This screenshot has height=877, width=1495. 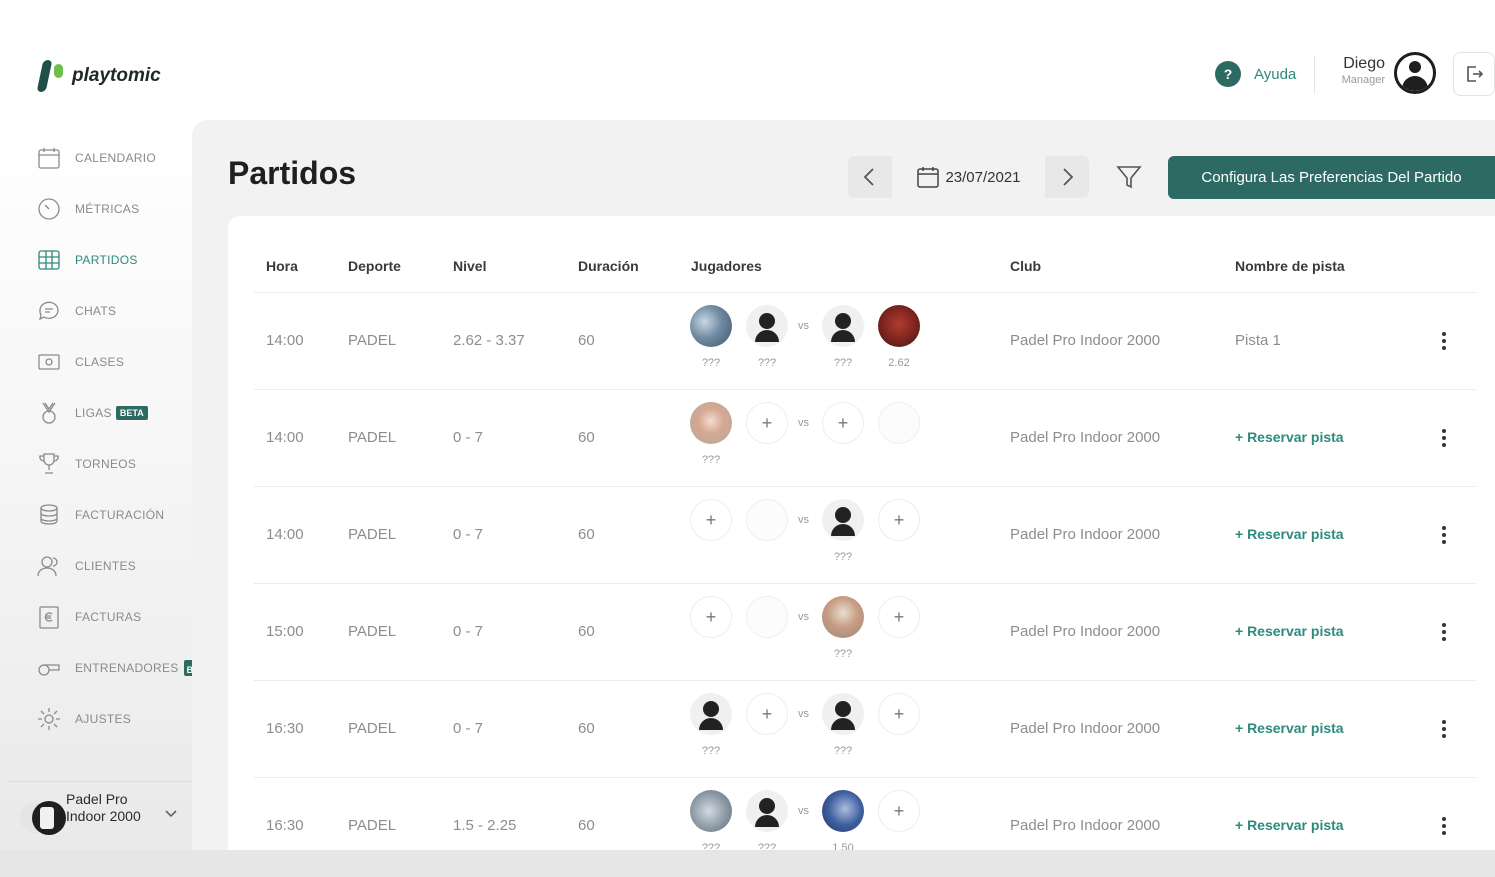 I want to click on sidebar-item-label: LIGAS, so click(x=93, y=413).